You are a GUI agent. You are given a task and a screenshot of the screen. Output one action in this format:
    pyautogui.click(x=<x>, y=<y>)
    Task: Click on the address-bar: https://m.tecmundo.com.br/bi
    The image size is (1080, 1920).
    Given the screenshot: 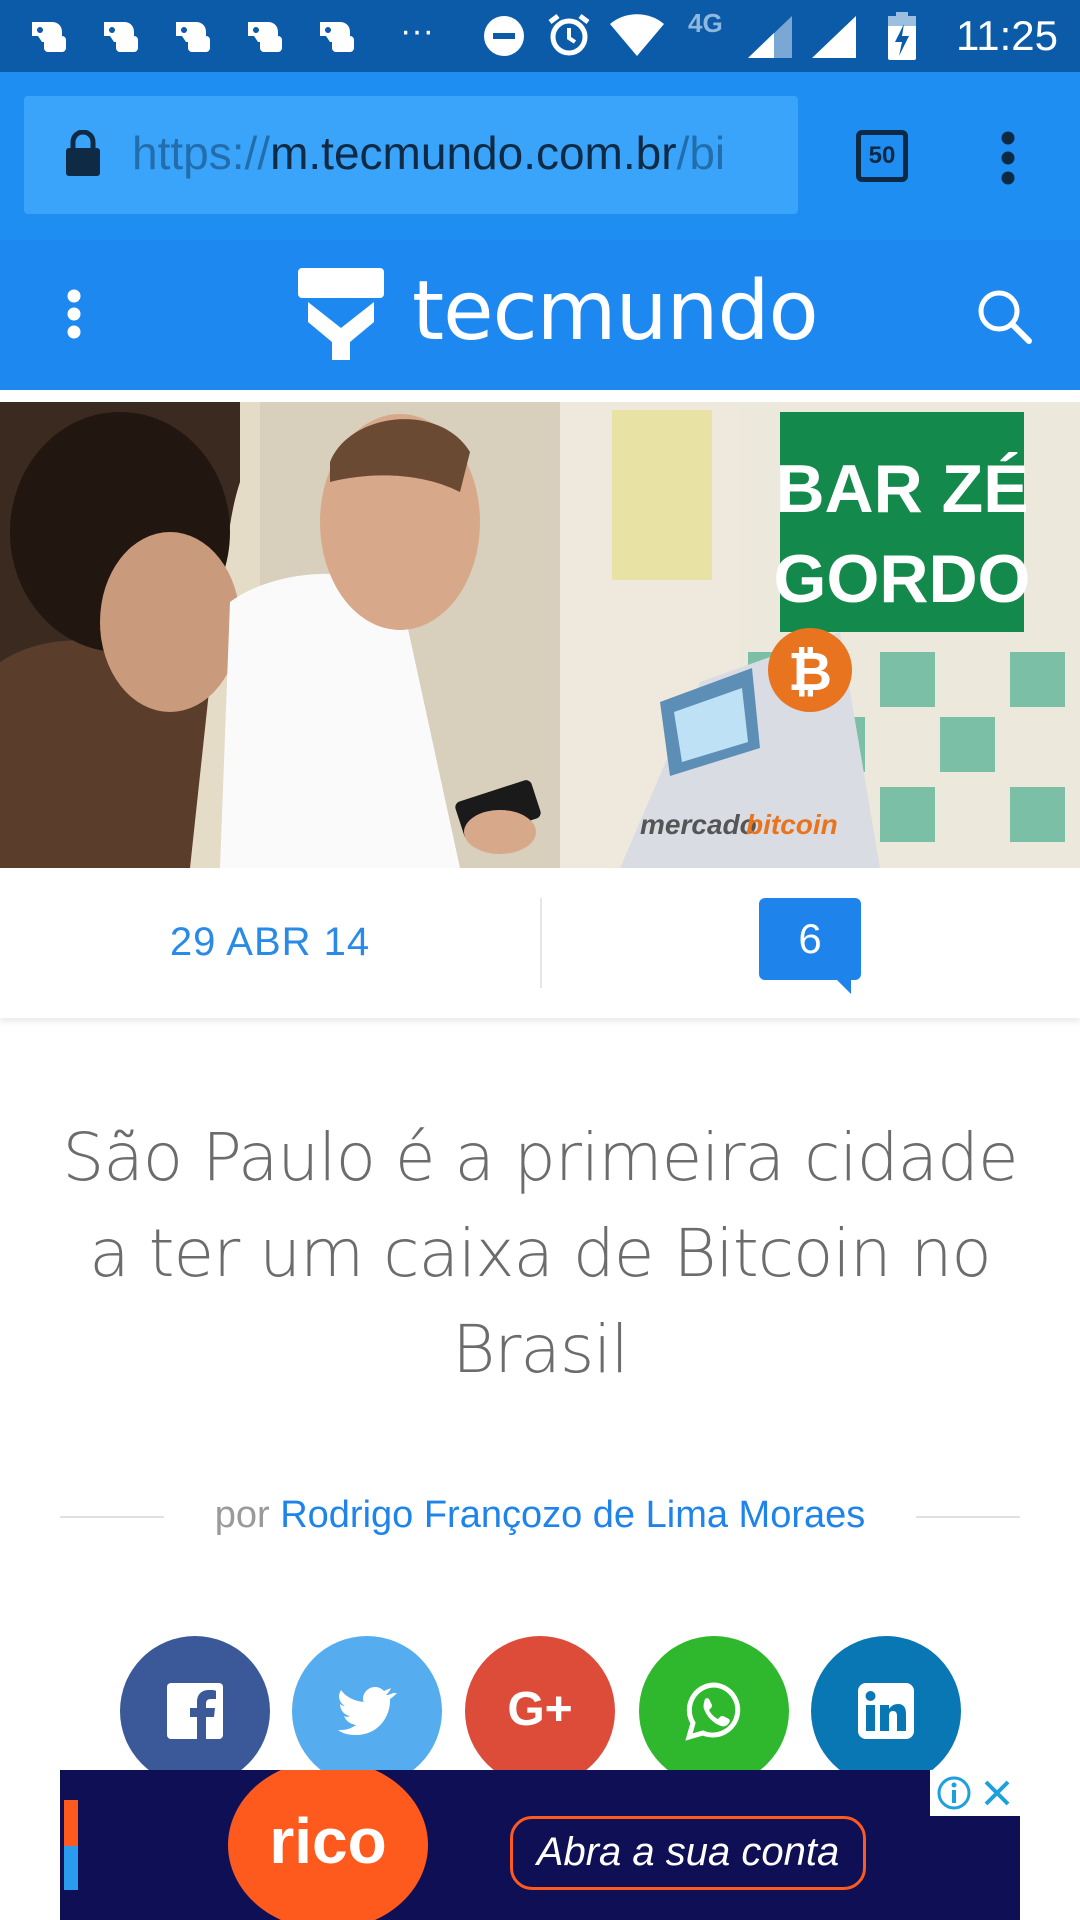 What is the action you would take?
    pyautogui.click(x=411, y=155)
    